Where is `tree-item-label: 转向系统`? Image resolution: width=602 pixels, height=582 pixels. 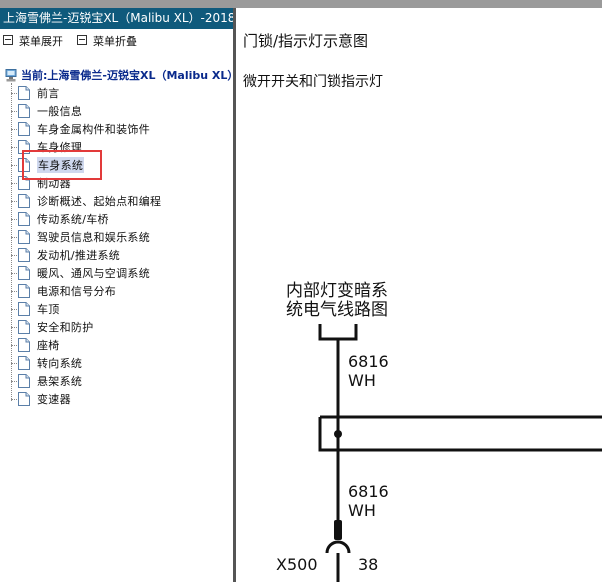 tree-item-label: 转向系统 is located at coordinates (60, 363).